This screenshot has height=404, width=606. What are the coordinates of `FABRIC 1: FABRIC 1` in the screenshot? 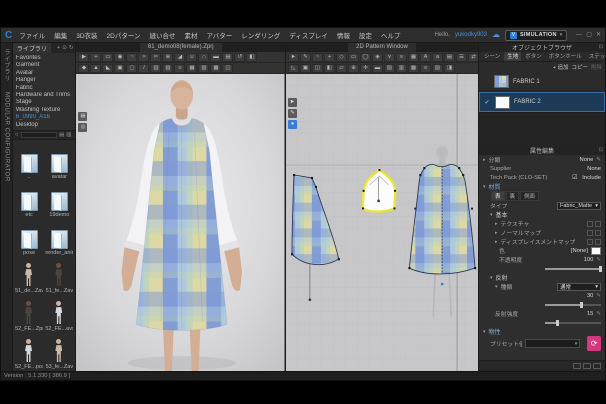 It's located at (542, 82).